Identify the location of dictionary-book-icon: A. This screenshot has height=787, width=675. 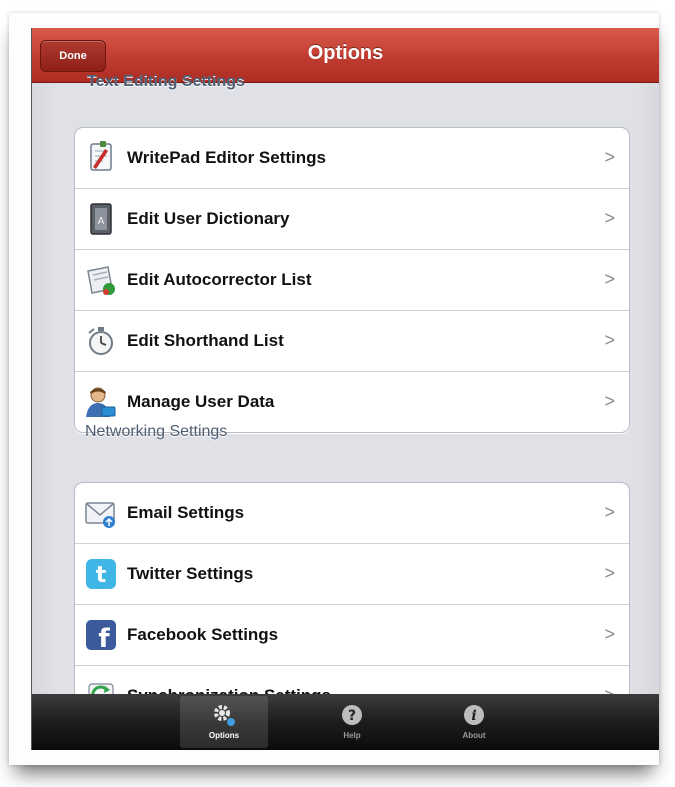
(101, 219).